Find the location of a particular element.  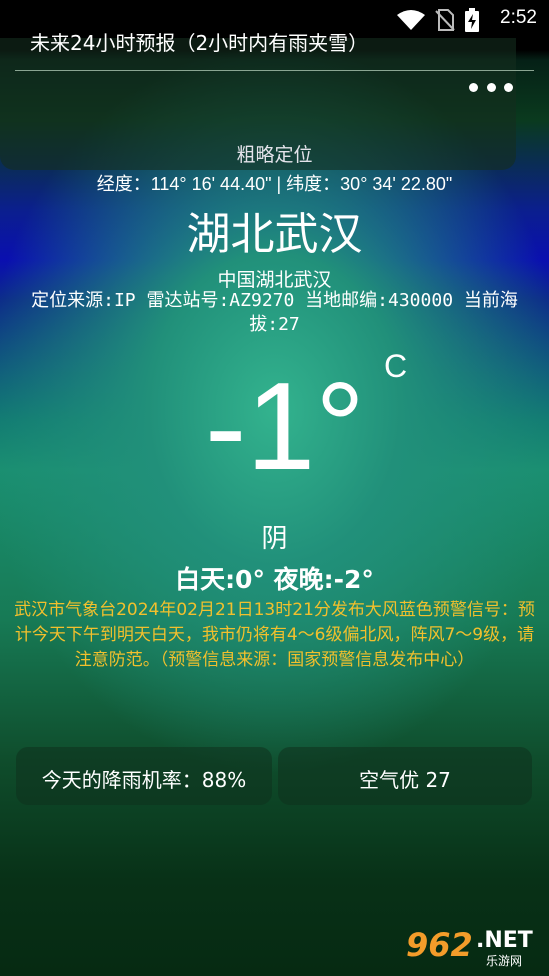

forecast-title: 未来24小时预报（2小时内有雨夹雪） is located at coordinates (199, 43).